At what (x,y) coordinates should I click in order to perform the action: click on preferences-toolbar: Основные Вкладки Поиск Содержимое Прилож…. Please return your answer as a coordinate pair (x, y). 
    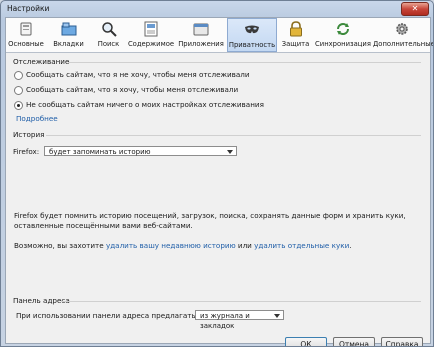
    Looking at the image, I should click on (220, 35).